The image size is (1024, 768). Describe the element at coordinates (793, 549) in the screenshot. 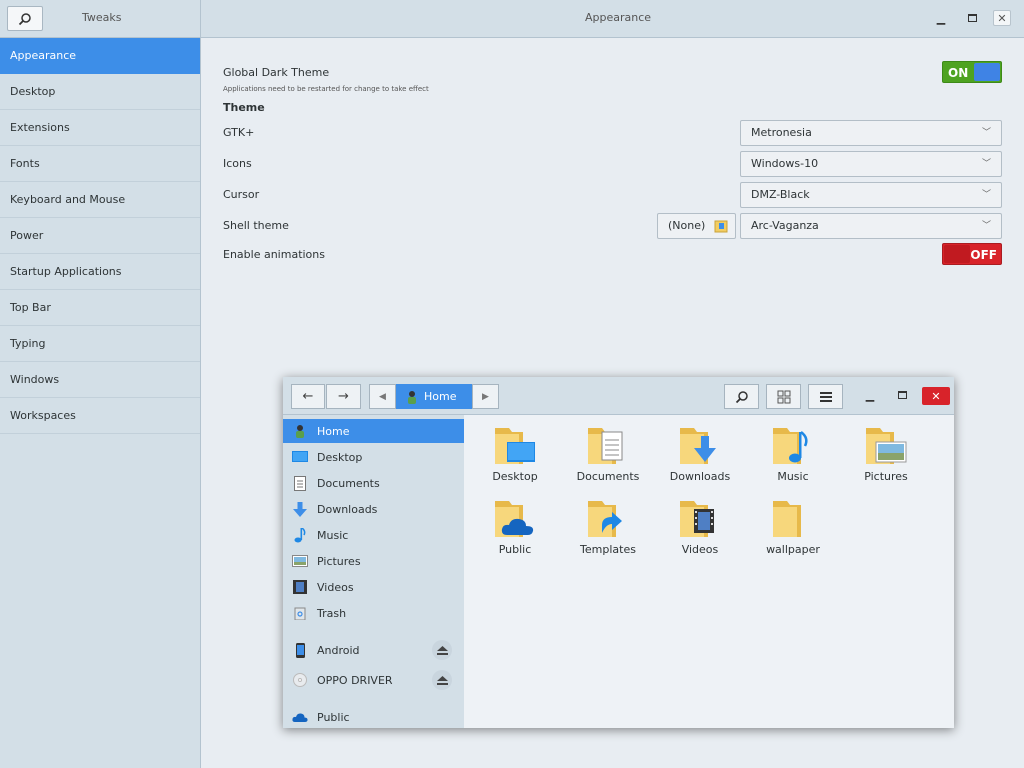

I see `folder-label: wallpaper` at that location.